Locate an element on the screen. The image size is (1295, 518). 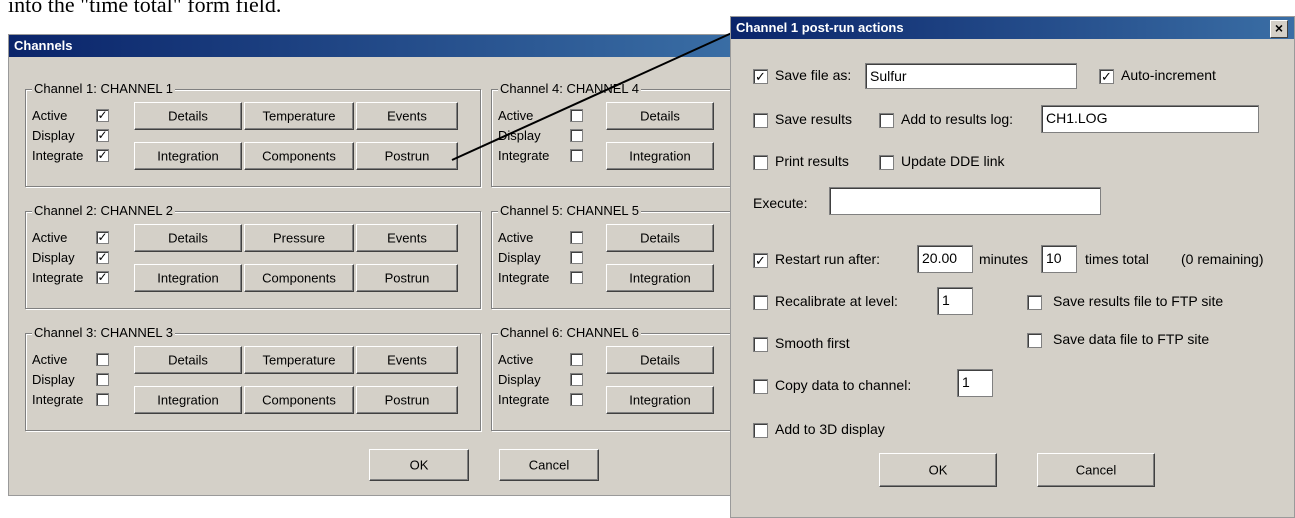
save-data-ftp-checkbox is located at coordinates (1034, 340).